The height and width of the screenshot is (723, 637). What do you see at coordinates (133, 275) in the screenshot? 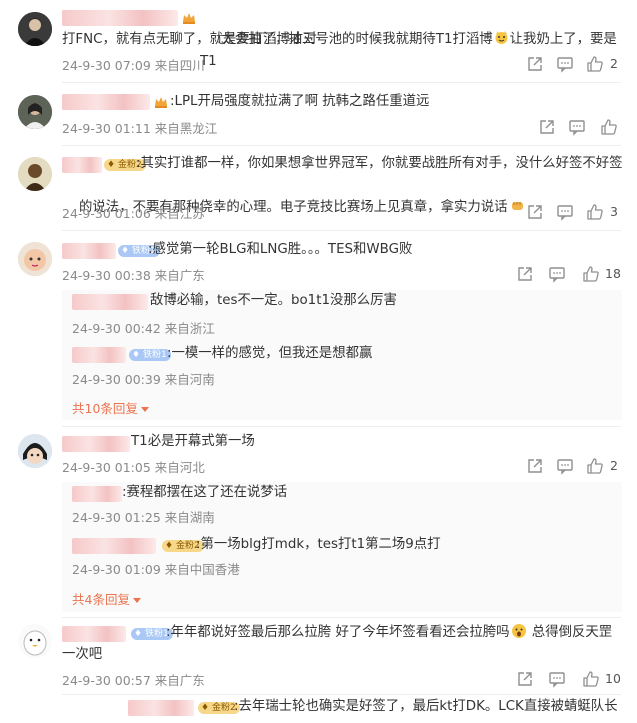
I see `comment-meta: 24-9-30 00:38 来自广东` at bounding box center [133, 275].